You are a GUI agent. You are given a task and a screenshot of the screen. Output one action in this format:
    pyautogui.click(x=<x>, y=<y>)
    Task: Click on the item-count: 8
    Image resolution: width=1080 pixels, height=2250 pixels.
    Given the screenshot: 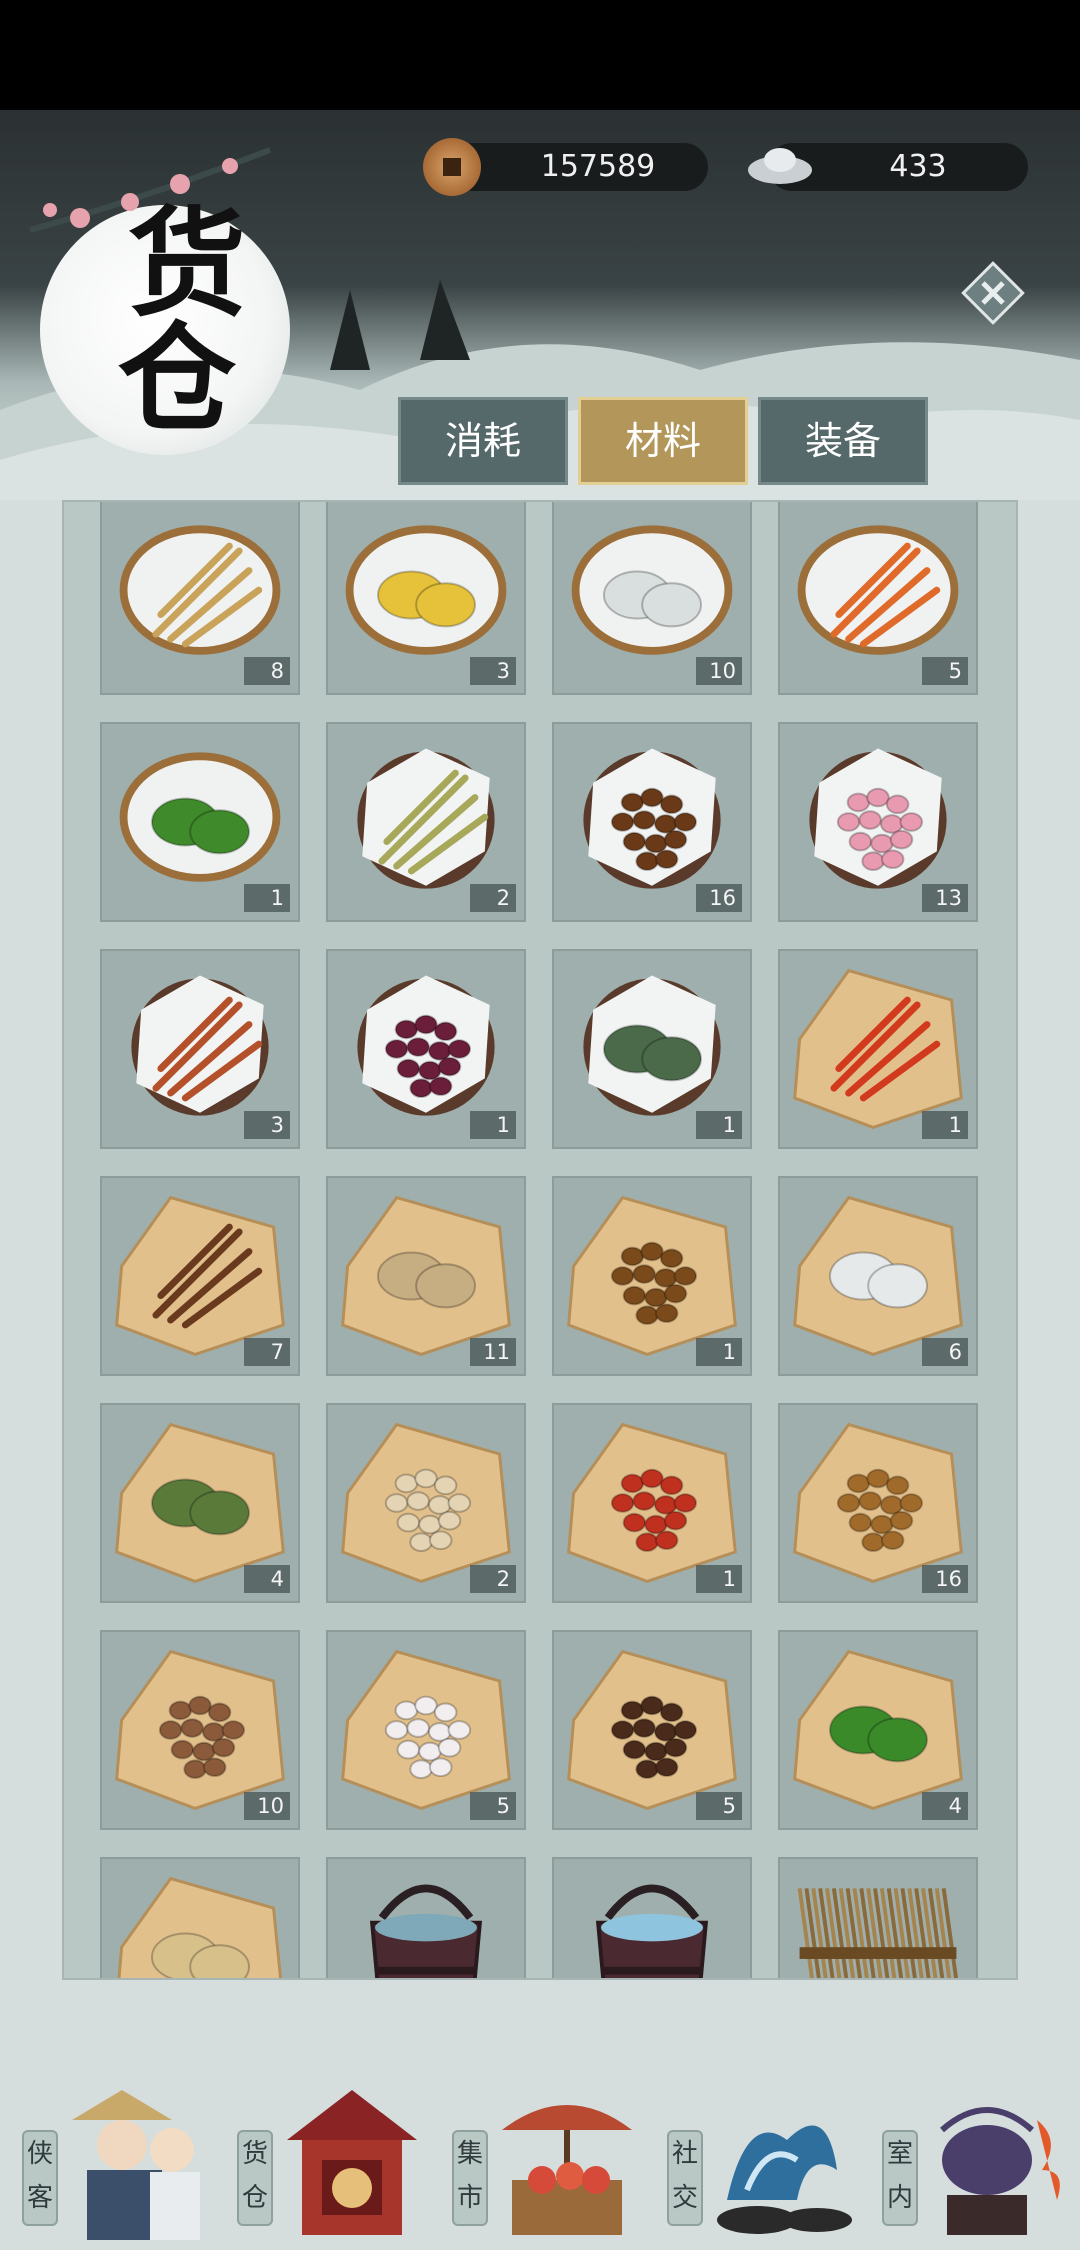 What is the action you would take?
    pyautogui.click(x=267, y=671)
    